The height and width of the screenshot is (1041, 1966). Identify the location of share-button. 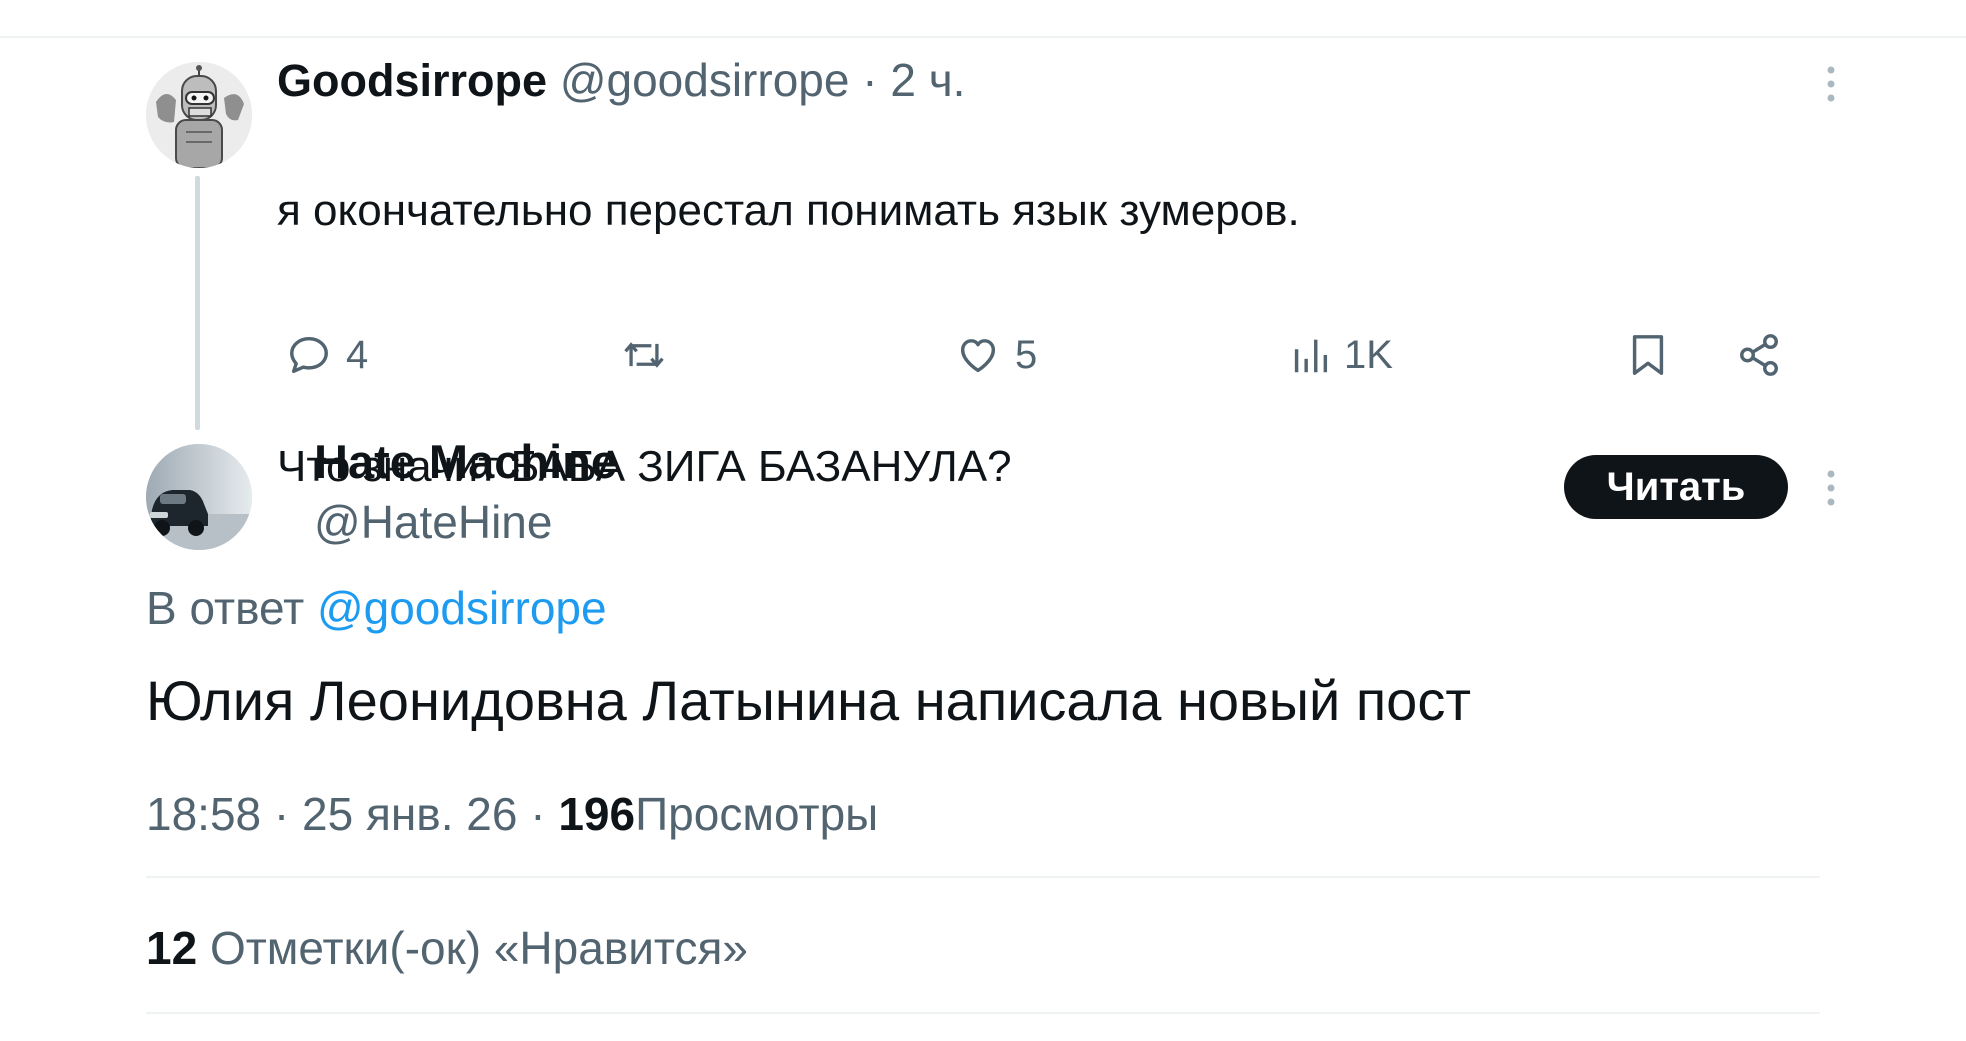
(1759, 355).